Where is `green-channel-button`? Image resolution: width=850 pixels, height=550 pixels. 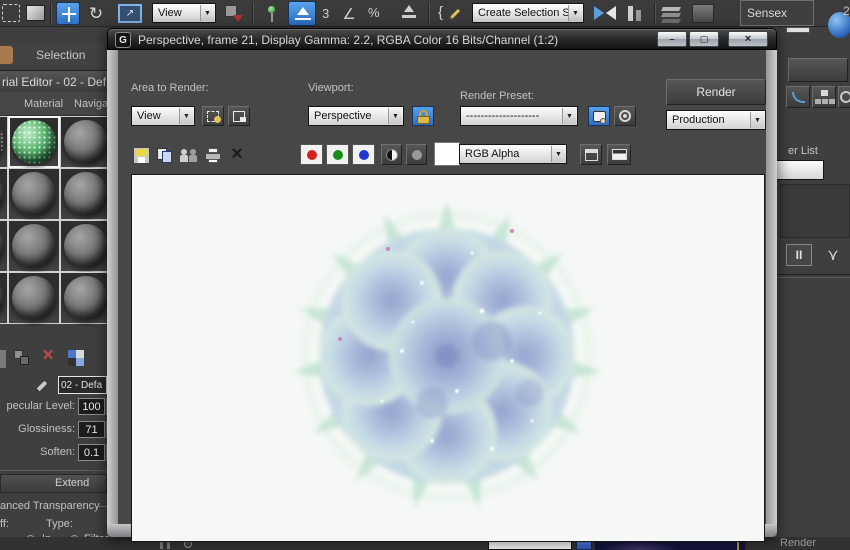
green-channel-button is located at coordinates (337, 154).